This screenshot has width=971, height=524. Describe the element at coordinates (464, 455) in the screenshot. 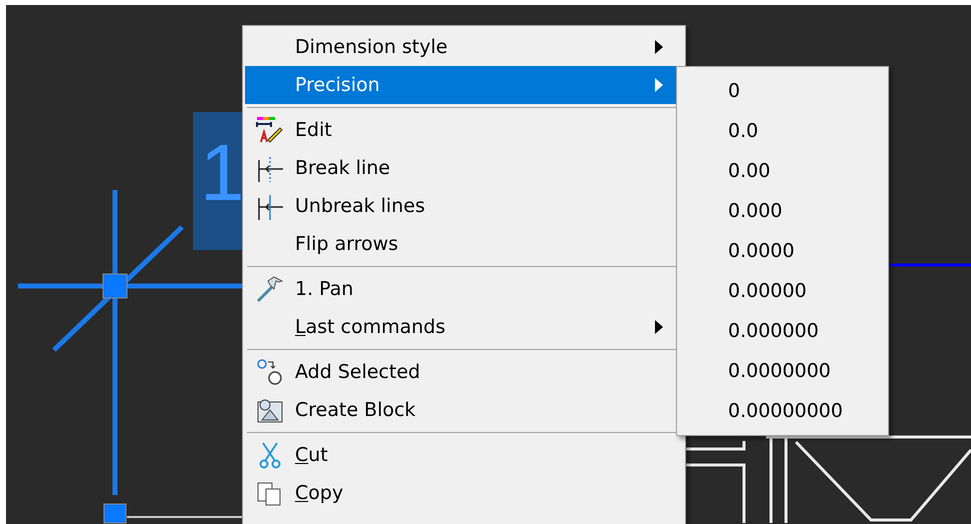

I see `menu-item: Cut` at that location.